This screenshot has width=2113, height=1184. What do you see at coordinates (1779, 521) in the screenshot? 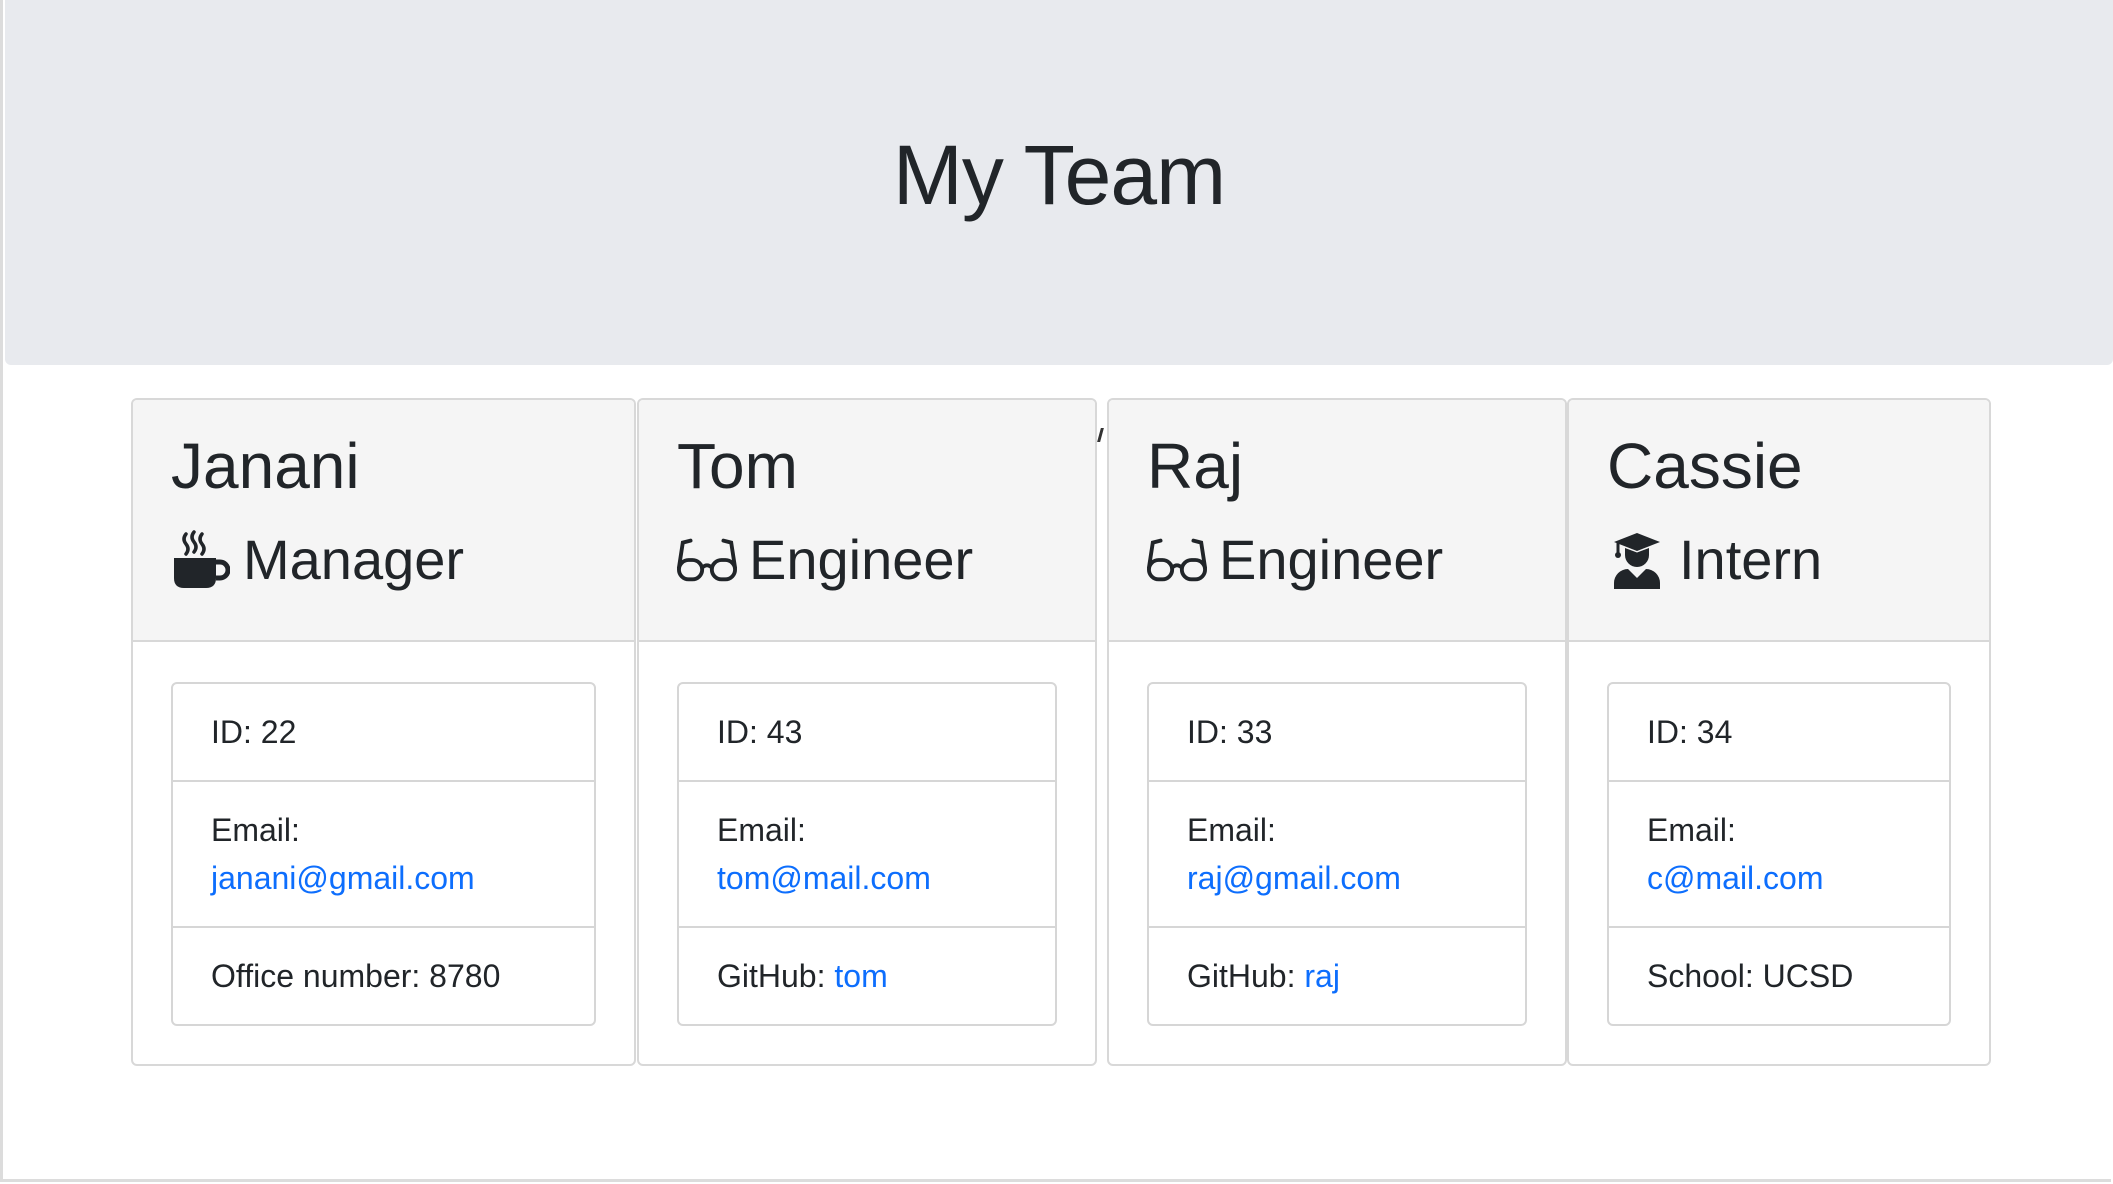
I see `card-header: Cassie Intern` at bounding box center [1779, 521].